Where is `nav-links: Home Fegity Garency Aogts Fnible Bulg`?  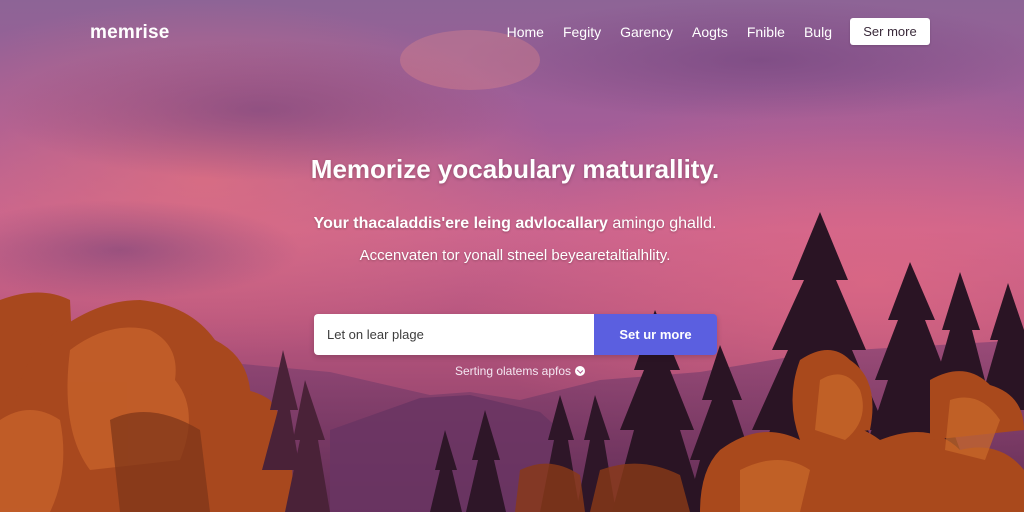
nav-links: Home Fegity Garency Aogts Fnible Bulg is located at coordinates (660, 32).